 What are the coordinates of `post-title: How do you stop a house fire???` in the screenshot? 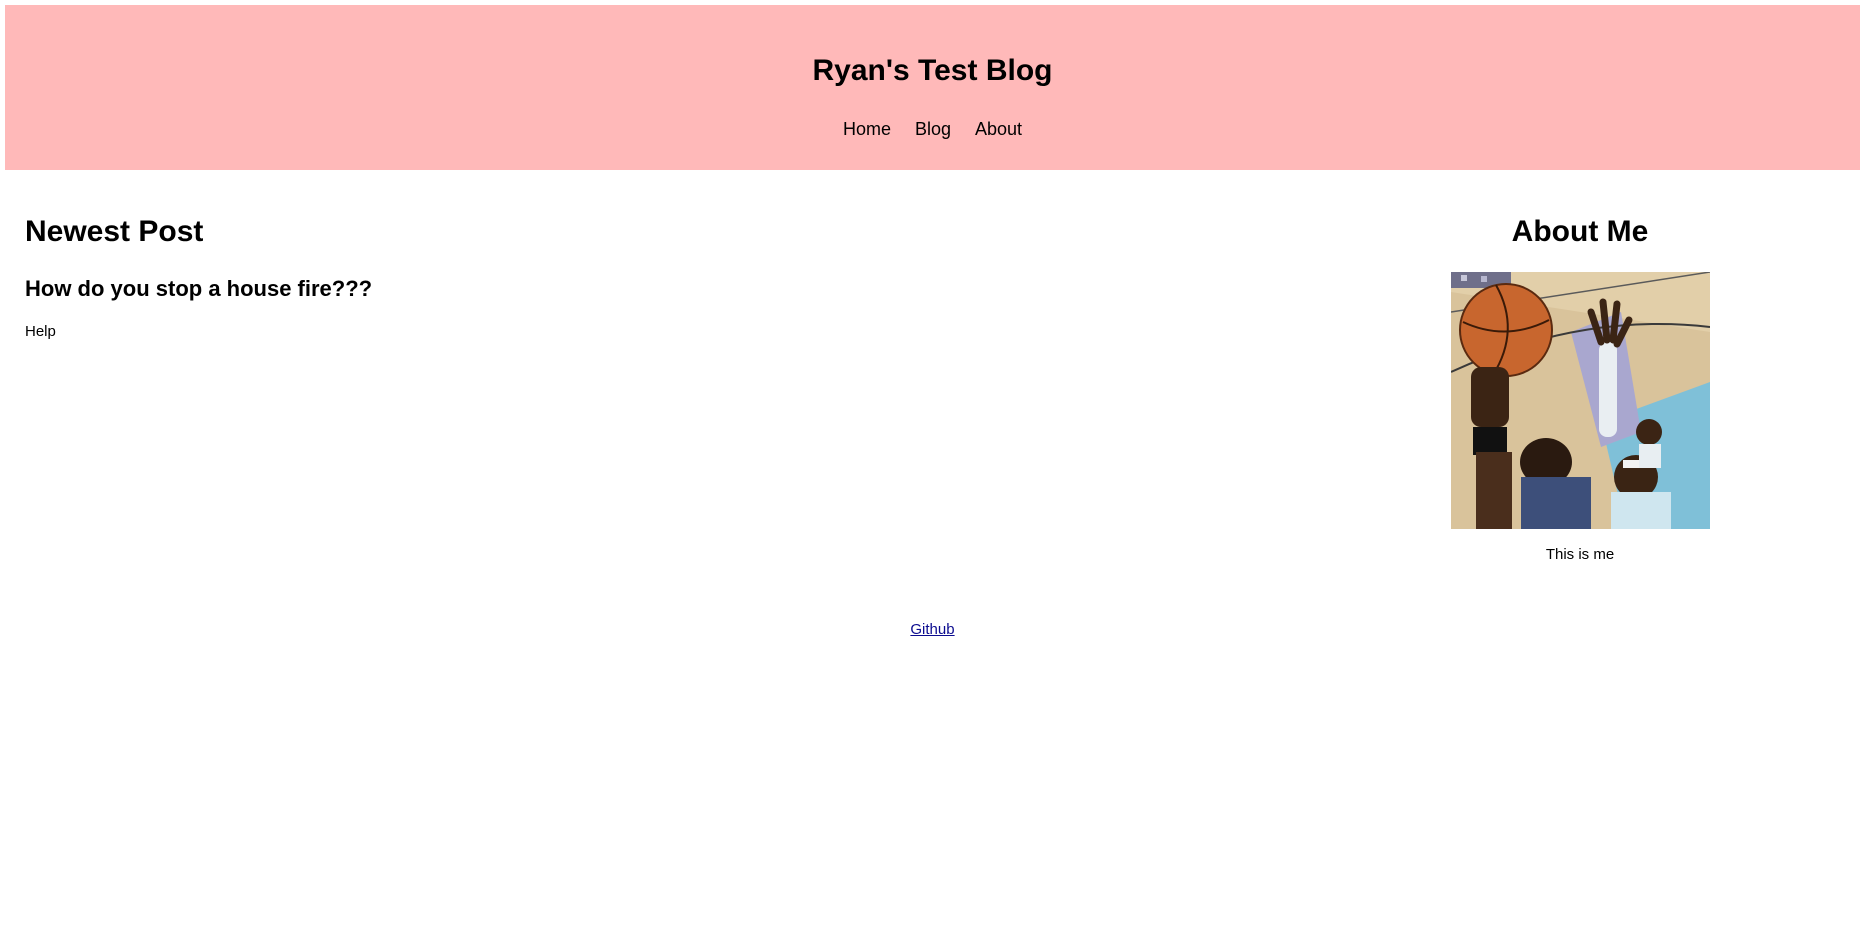 It's located at (199, 288).